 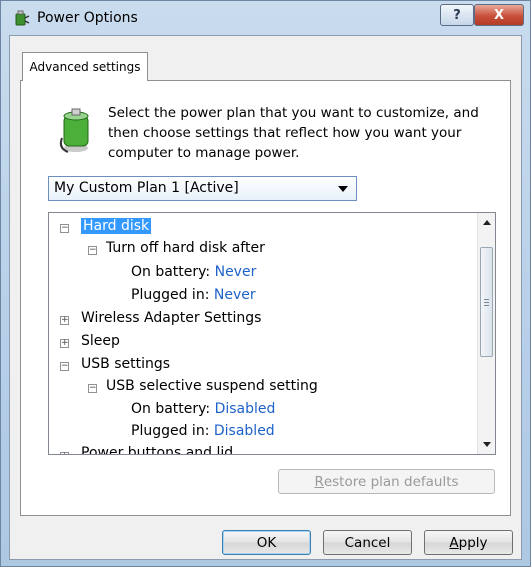 What do you see at coordinates (171, 318) in the screenshot?
I see `tree-item-wireless-adapter: Wireless Adapter Settings` at bounding box center [171, 318].